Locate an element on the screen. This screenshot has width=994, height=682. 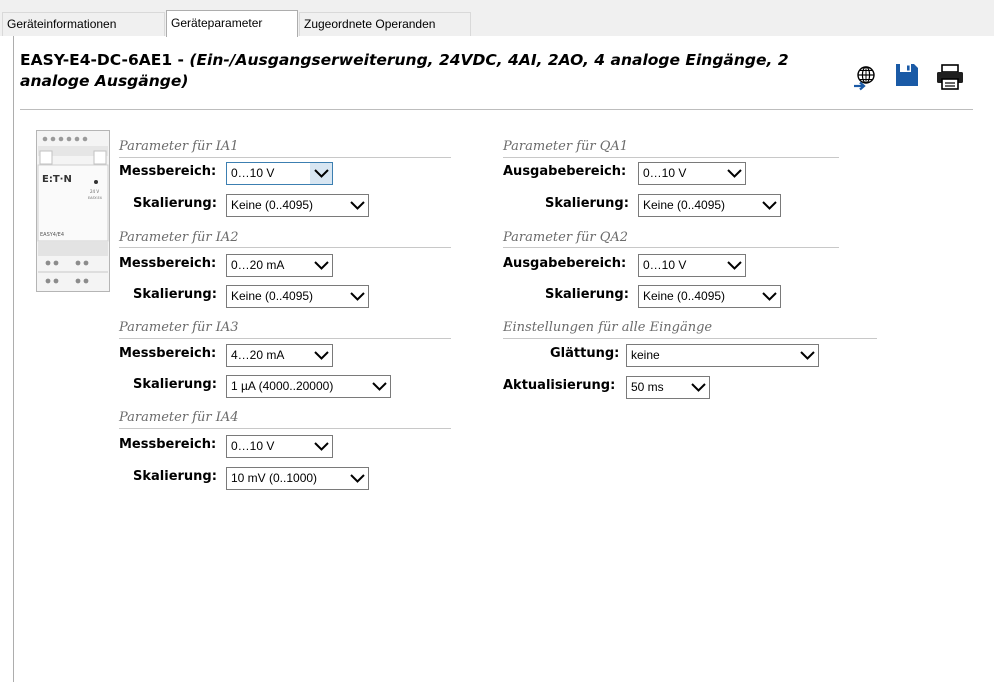
ia3-skalierung-select: 1 µA (4000..20000) is located at coordinates (308, 386).